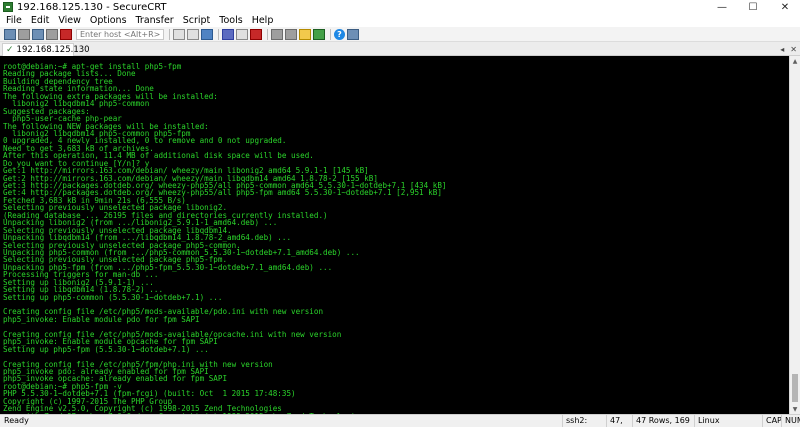 Image resolution: width=800 pixels, height=427 pixels. Describe the element at coordinates (66, 34) in the screenshot. I see `disconnect-icon` at that location.